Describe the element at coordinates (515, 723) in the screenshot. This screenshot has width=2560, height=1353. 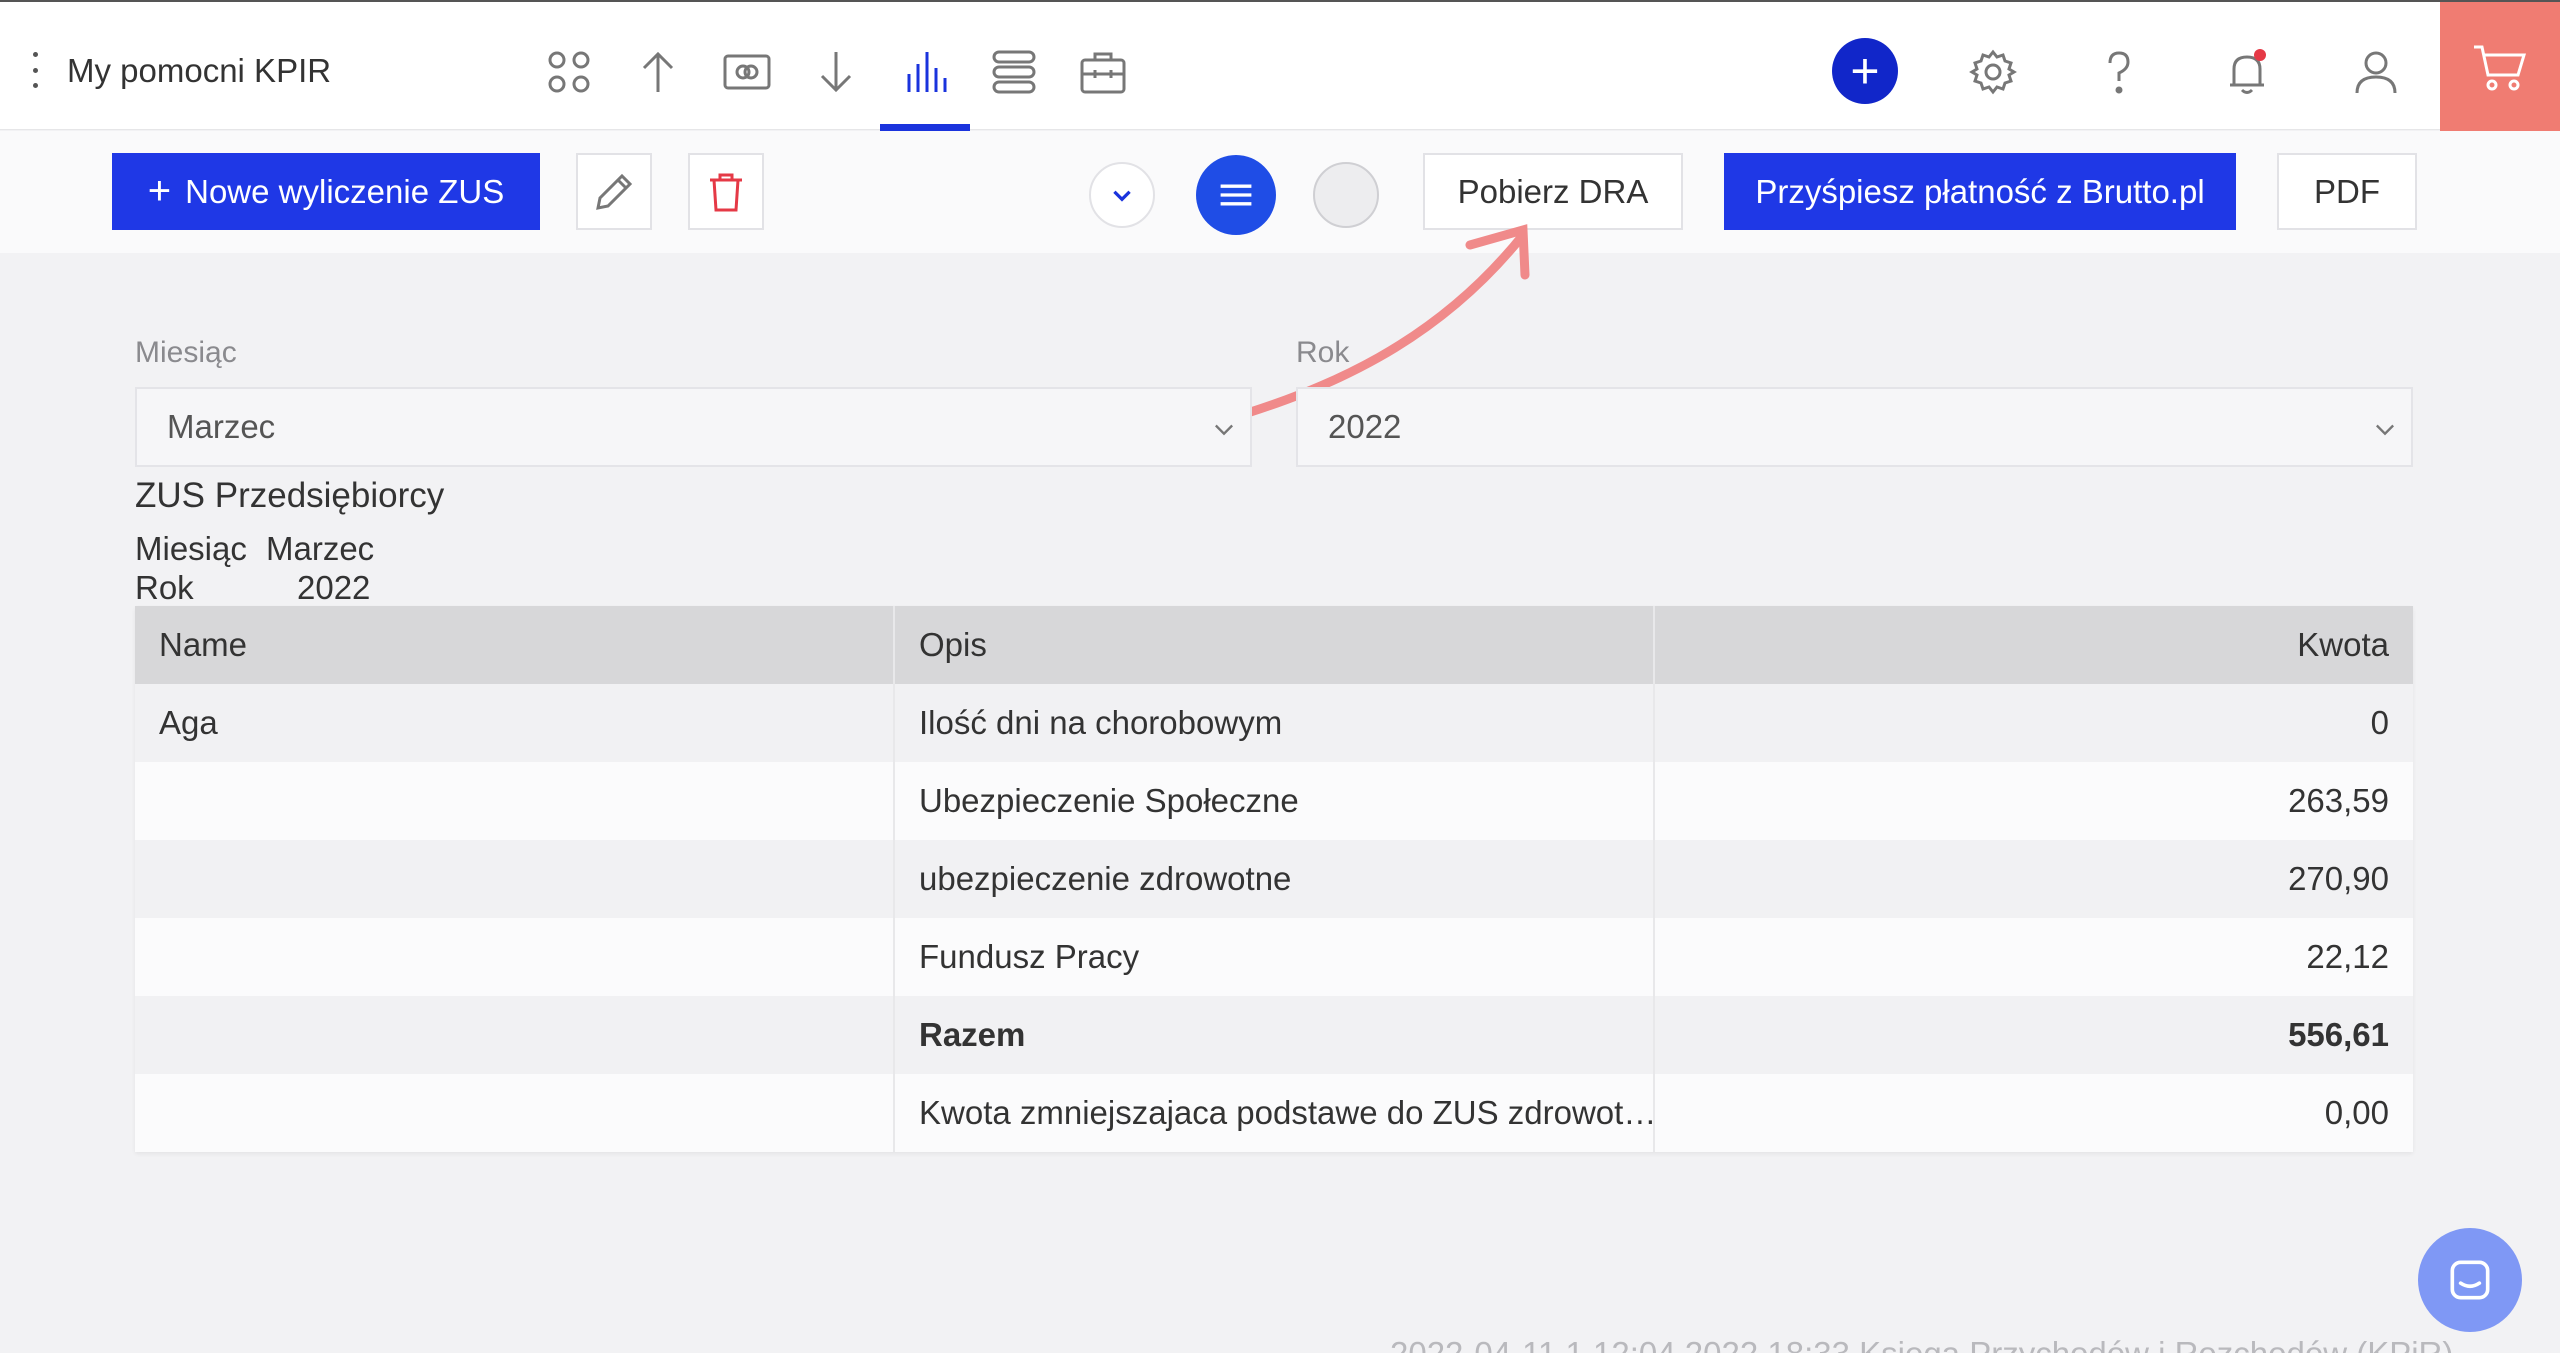
I see `cell-name: Aga` at that location.